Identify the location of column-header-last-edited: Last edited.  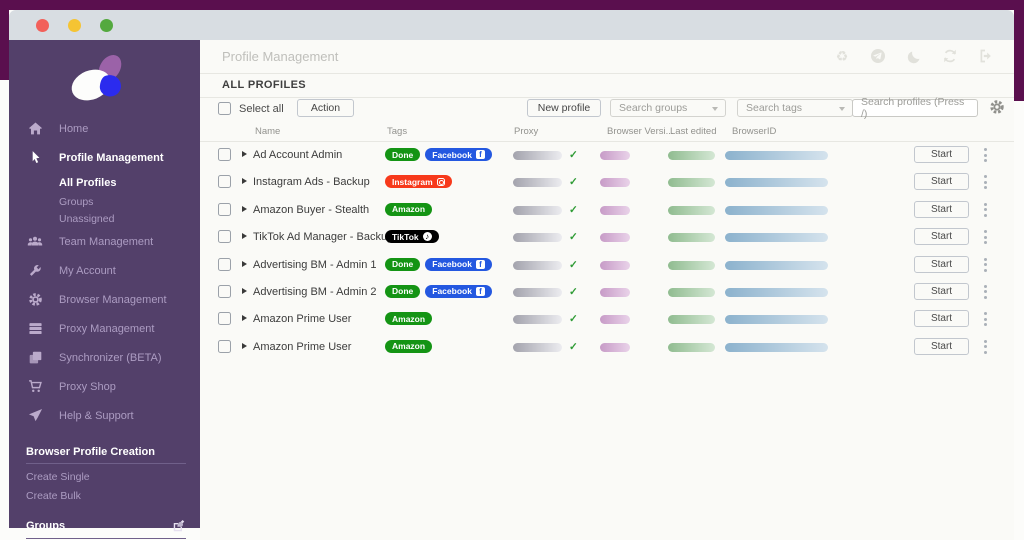
(693, 131).